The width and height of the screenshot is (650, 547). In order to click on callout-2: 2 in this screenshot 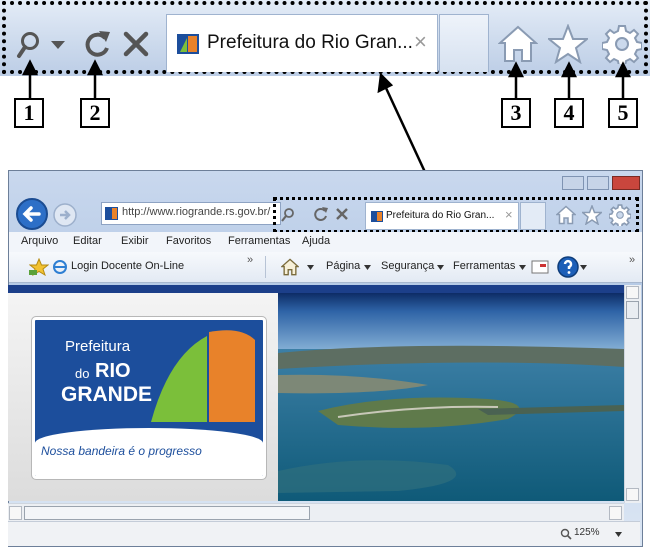, I will do `click(95, 113)`.